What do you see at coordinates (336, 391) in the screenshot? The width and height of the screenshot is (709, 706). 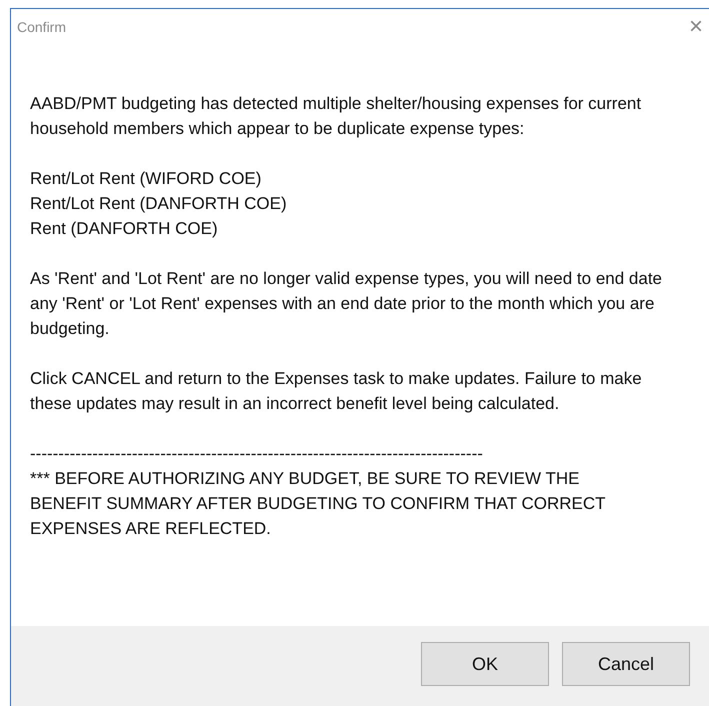 I see `message-text: Click CANCEL and return to the Expenses task to make updates. Failure to make these updates may result in an incorrect benefit level being calculated.` at bounding box center [336, 391].